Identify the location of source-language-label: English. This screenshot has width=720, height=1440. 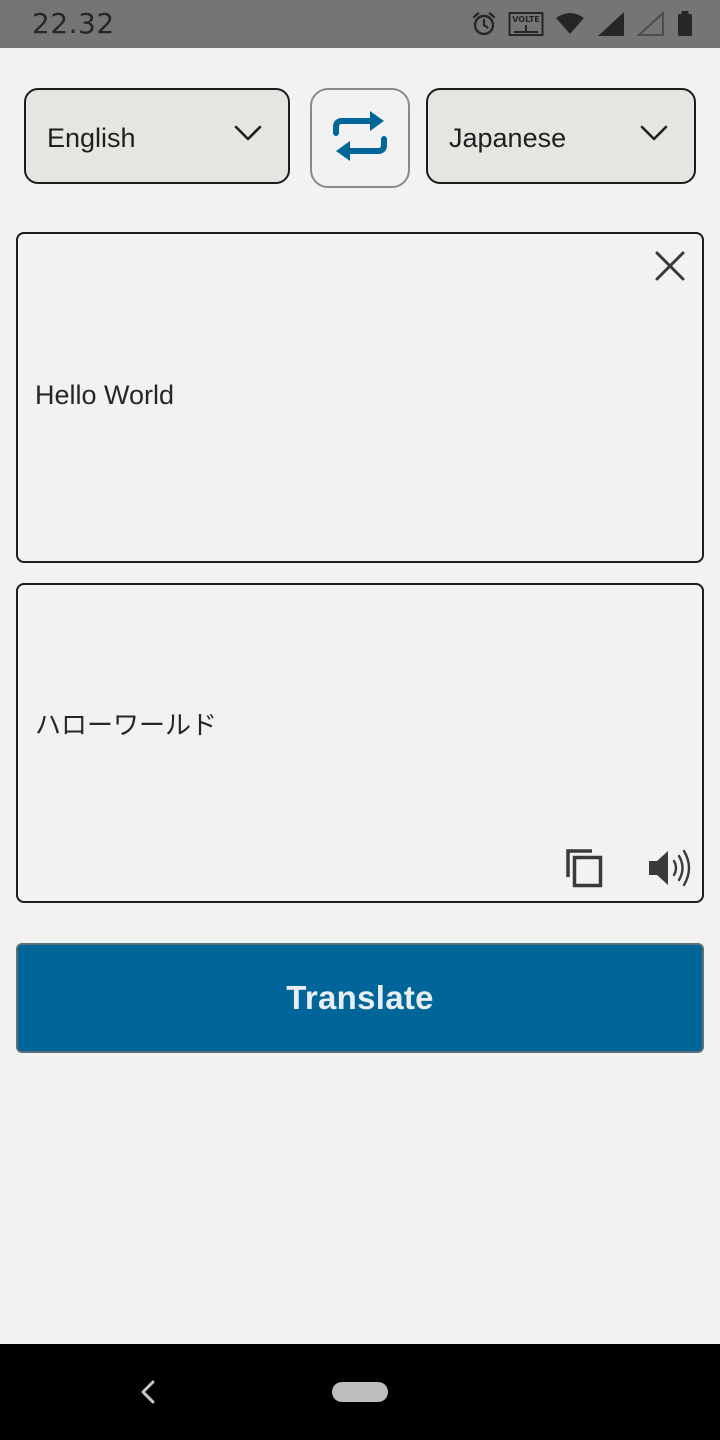
(91, 138).